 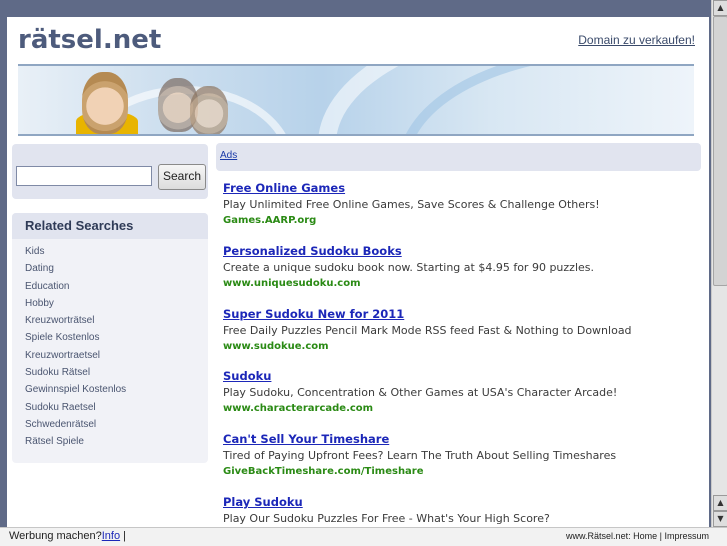 I want to click on footer-right: www.Rätsel.net: Home | Impressum, so click(x=637, y=536).